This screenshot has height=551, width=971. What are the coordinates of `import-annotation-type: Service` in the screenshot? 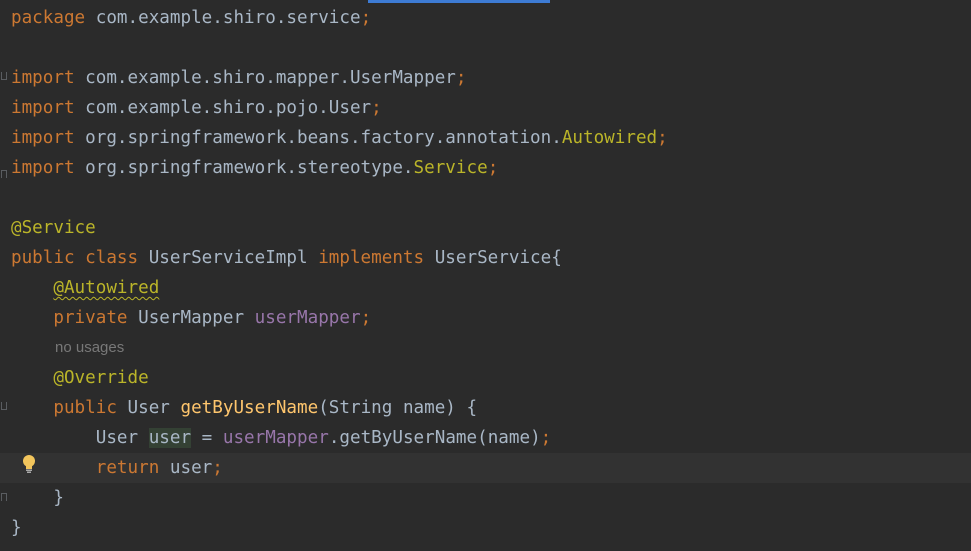 It's located at (450, 168).